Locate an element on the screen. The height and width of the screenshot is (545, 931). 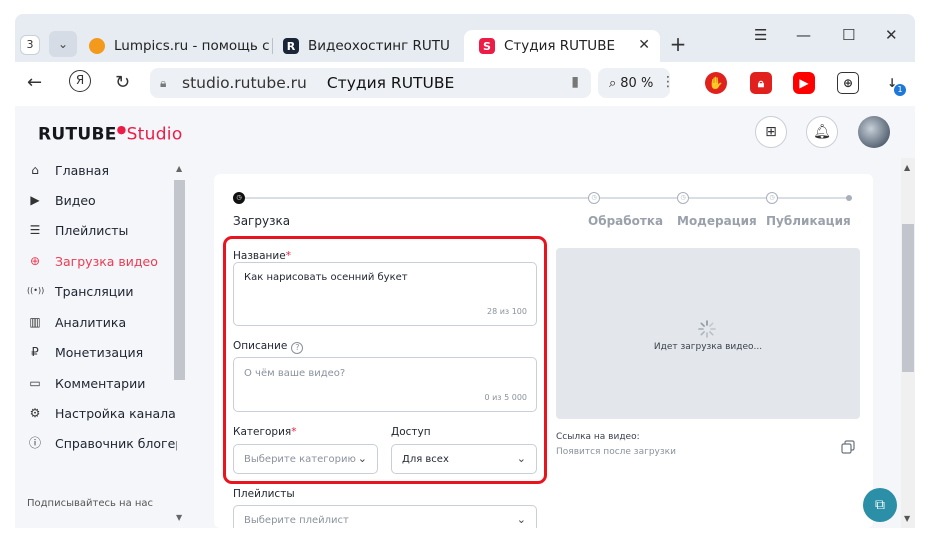
sidebar-item-label: Справочник блогера is located at coordinates (116, 443).